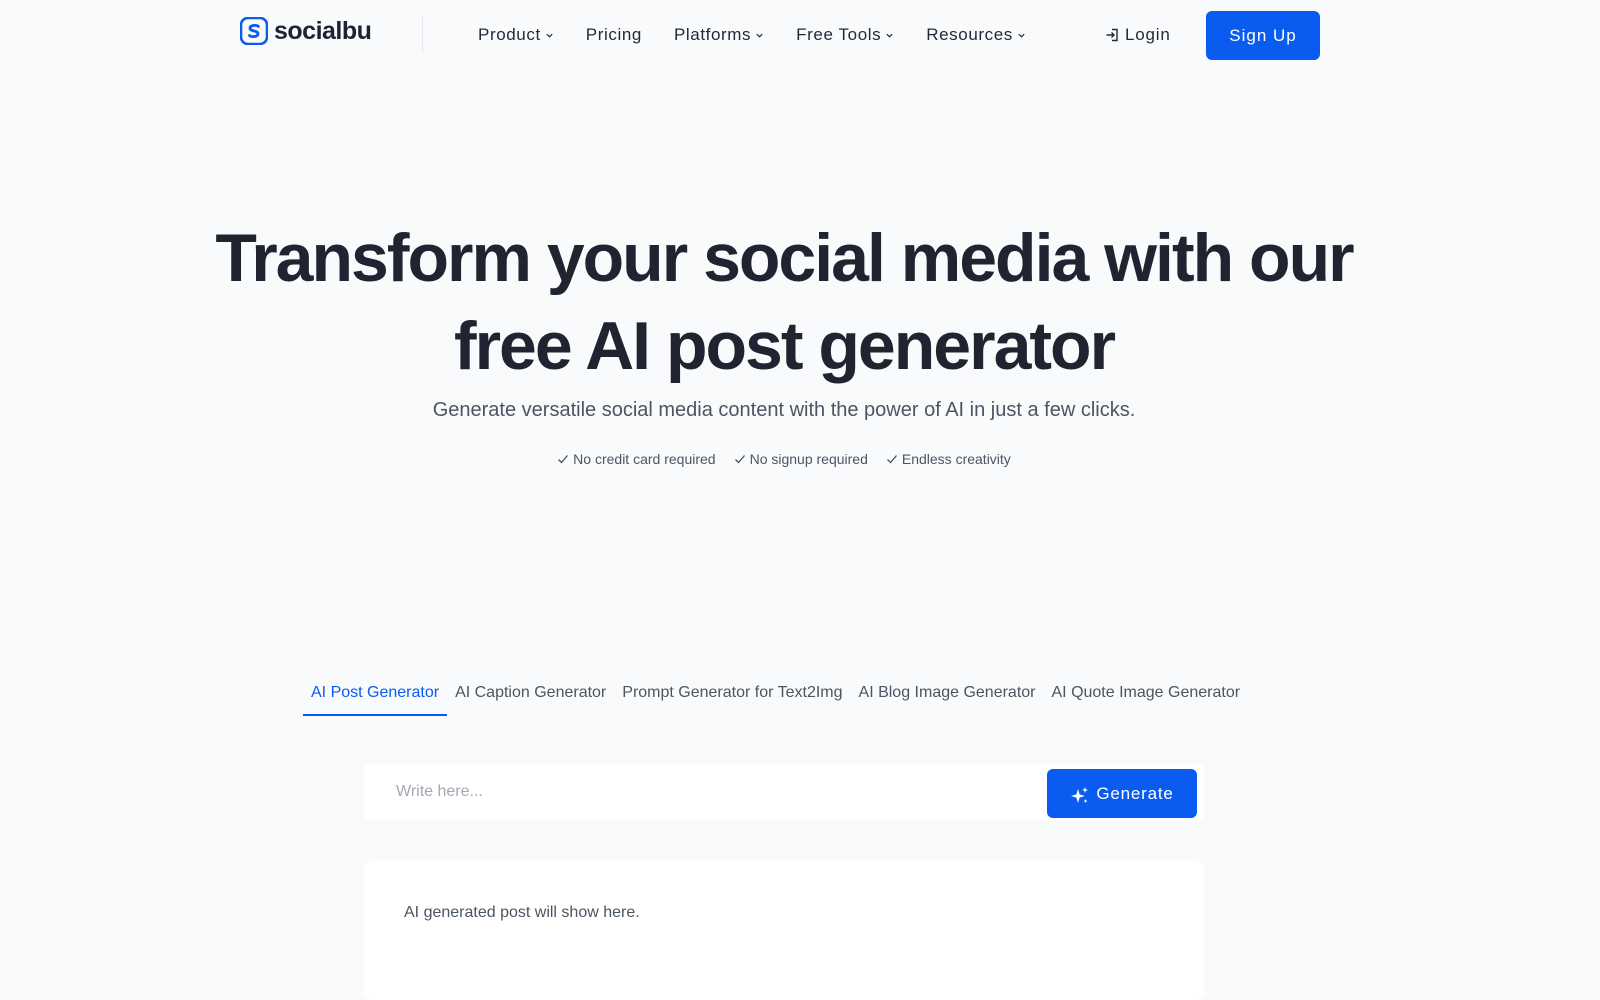 This screenshot has height=1000, width=1600. Describe the element at coordinates (509, 34) in the screenshot. I see `nav-item-label: Product` at that location.